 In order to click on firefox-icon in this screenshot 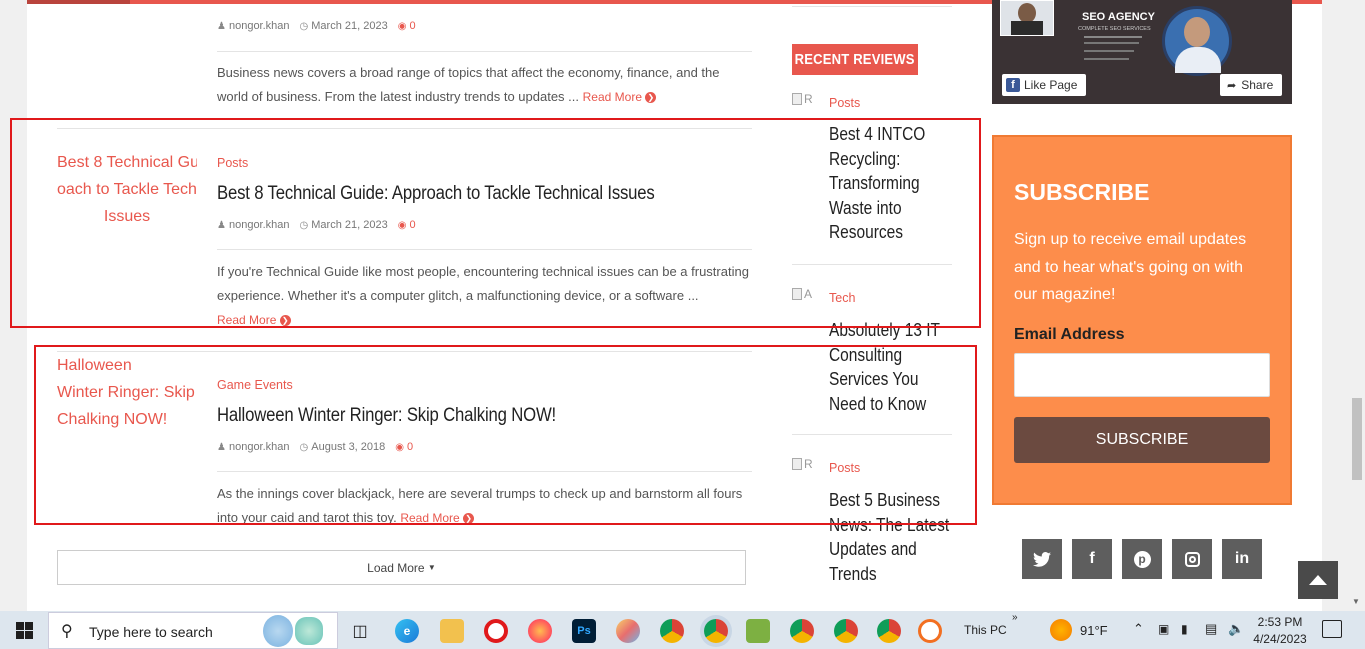, I will do `click(540, 631)`.